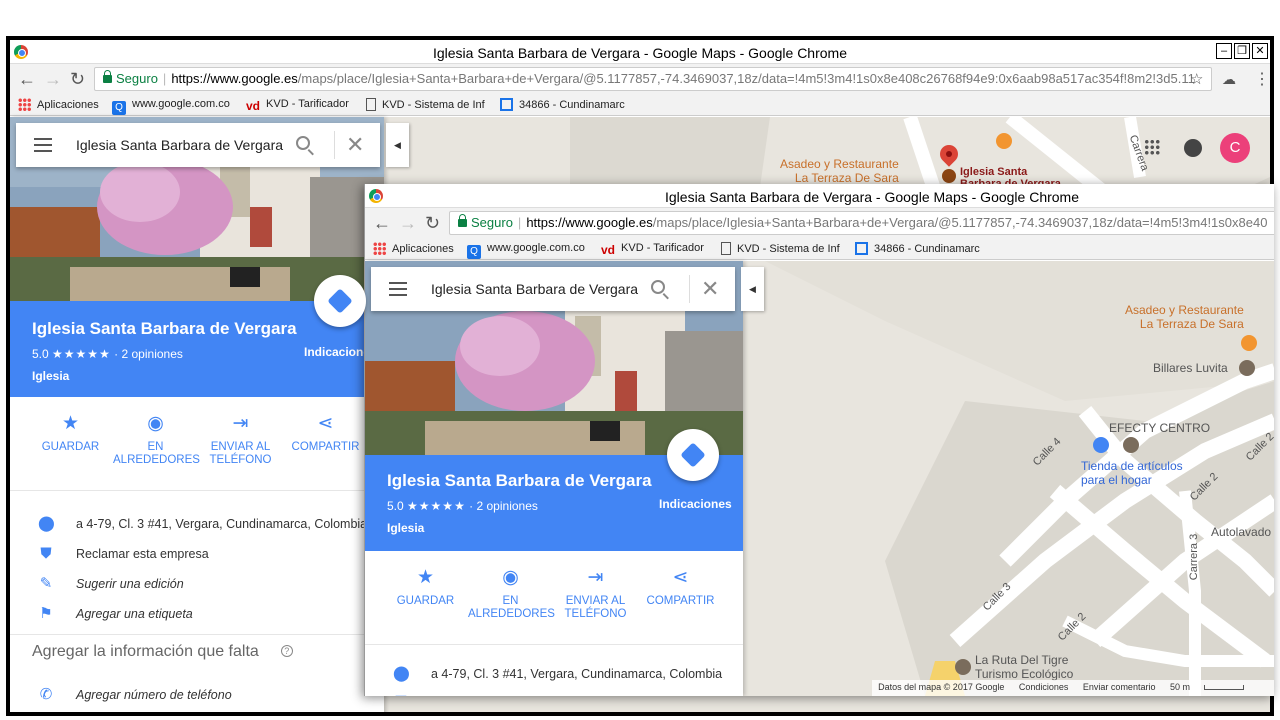 This screenshot has width=1280, height=720. I want to click on menu-dots-icon: ⋮, so click(1262, 79).